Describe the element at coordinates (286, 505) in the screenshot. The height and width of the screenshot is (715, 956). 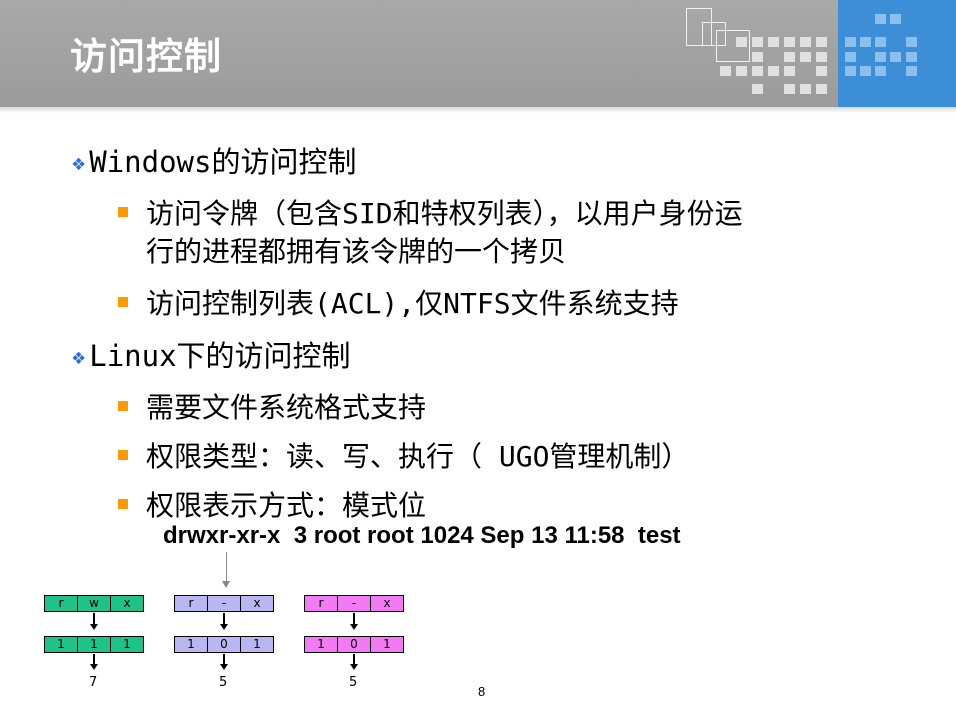
I see `sub-bullet-line: 权限表示方式：模式位` at that location.